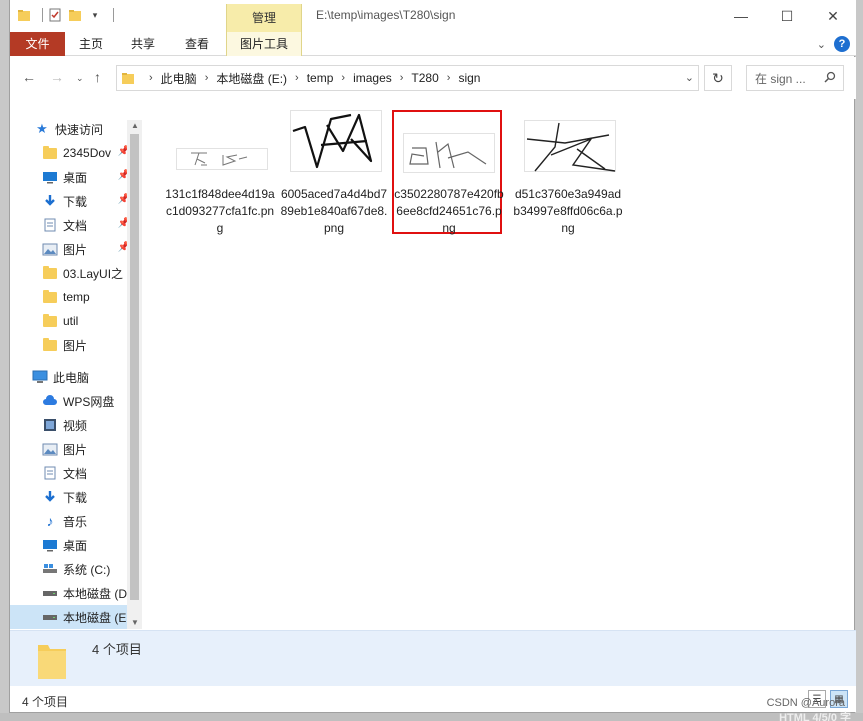 This screenshot has height=721, width=863. Describe the element at coordinates (50, 521) in the screenshot. I see `music-icon: ♪` at that location.